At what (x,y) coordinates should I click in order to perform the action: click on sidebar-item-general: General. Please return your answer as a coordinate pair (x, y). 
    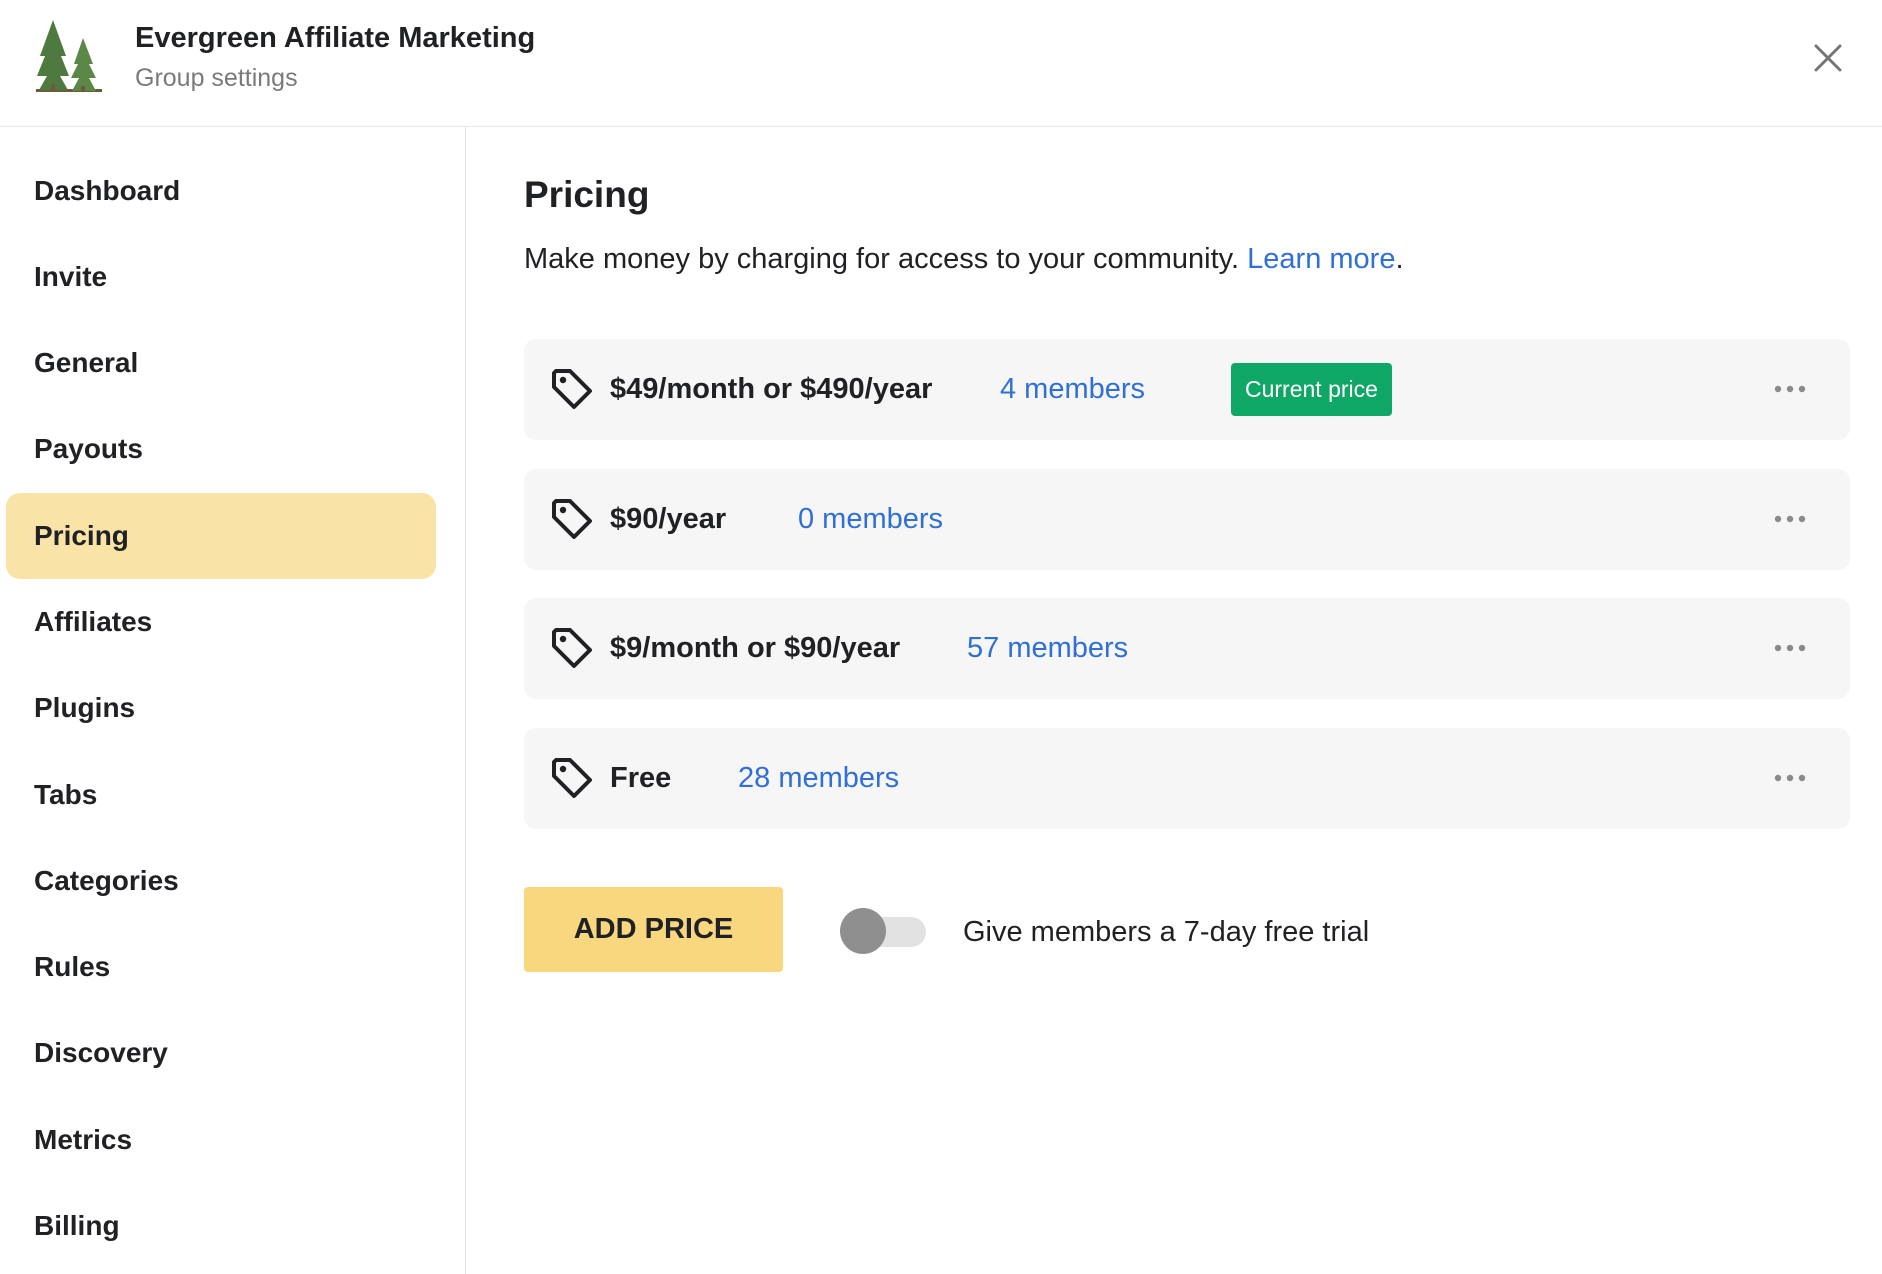
    Looking at the image, I should click on (221, 363).